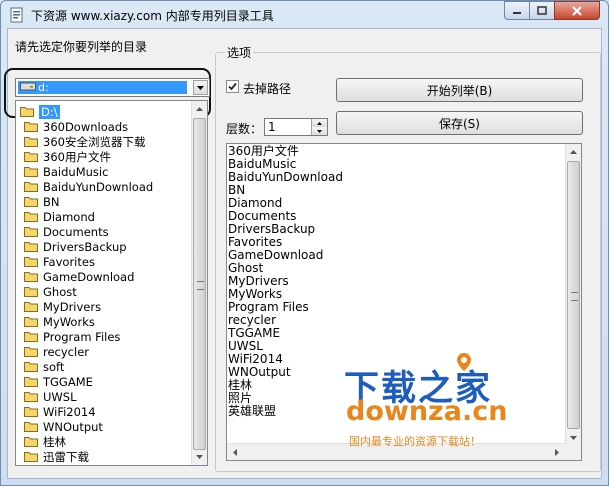 The height and width of the screenshot is (486, 609). Describe the element at coordinates (244, 129) in the screenshot. I see `depth-label: 层数：` at that location.